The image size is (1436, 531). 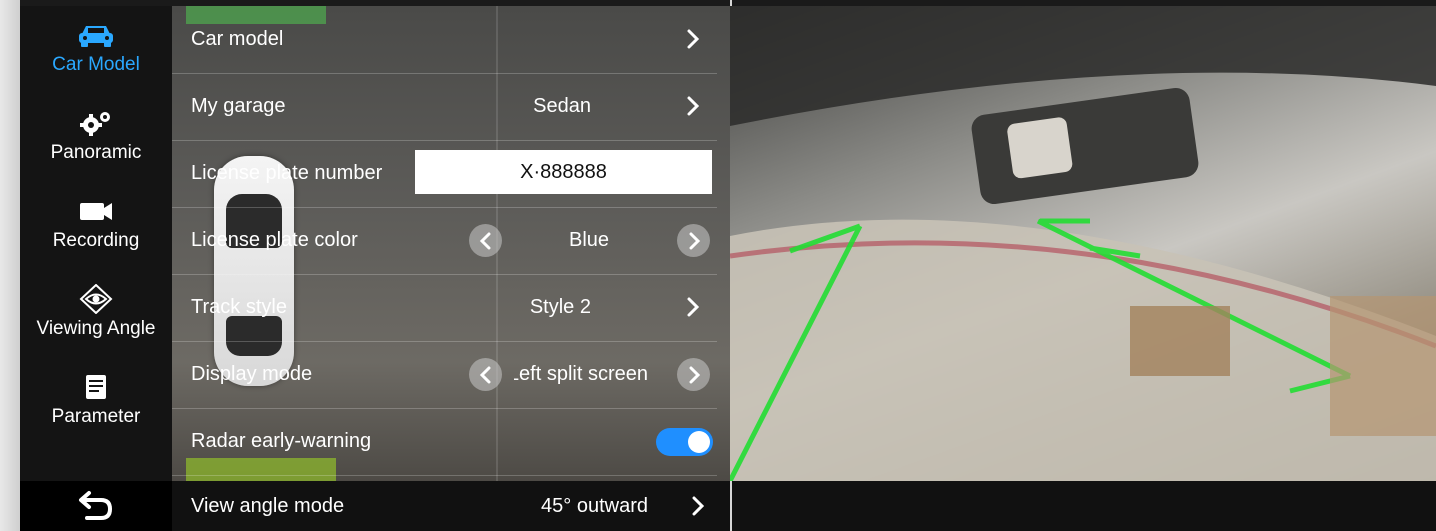 What do you see at coordinates (444, 375) in the screenshot?
I see `row-display-mode: Display mode Left split screen` at bounding box center [444, 375].